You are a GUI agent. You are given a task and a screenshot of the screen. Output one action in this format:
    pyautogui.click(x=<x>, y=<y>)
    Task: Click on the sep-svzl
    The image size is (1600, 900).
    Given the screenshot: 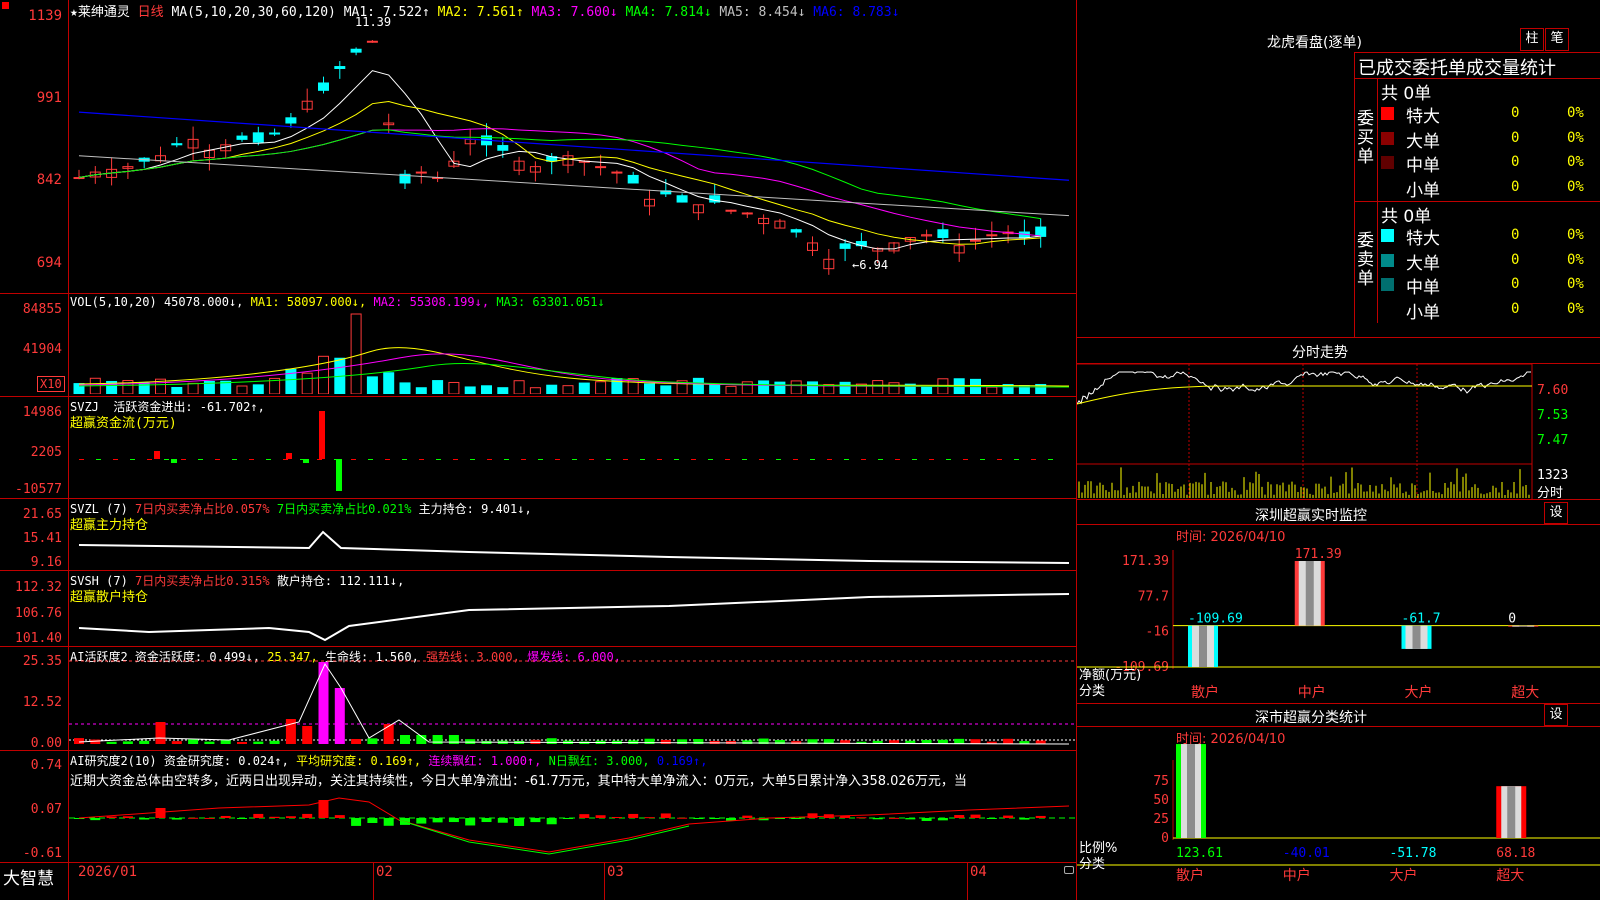 What is the action you would take?
    pyautogui.click(x=538, y=570)
    